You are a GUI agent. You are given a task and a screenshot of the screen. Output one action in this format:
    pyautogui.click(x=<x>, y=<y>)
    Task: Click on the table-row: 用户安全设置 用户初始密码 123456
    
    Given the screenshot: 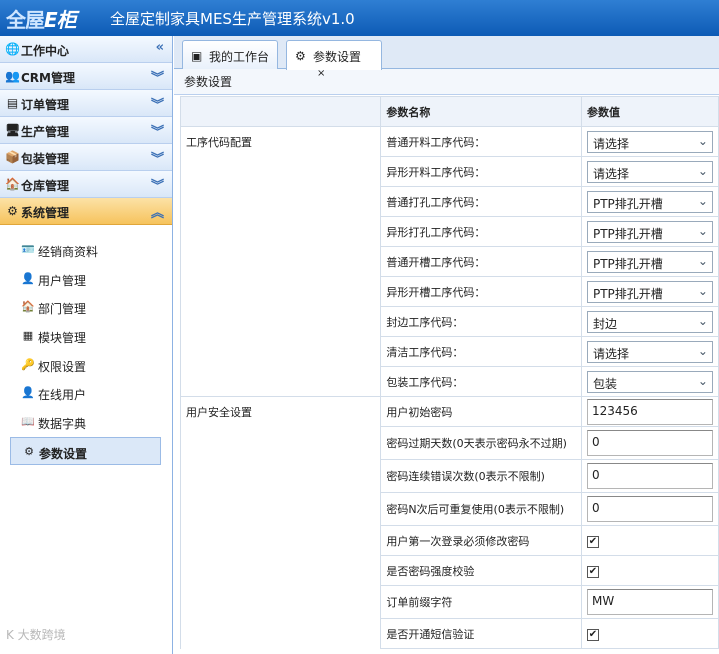 What is the action you would take?
    pyautogui.click(x=449, y=411)
    